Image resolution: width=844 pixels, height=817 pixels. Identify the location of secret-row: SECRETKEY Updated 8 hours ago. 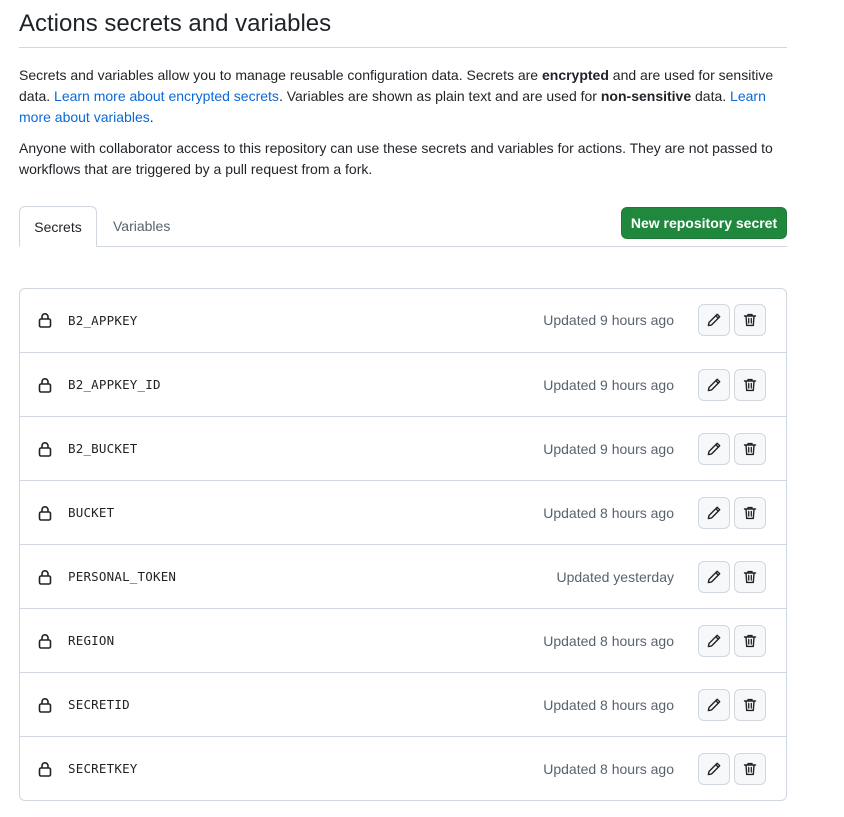
(403, 768).